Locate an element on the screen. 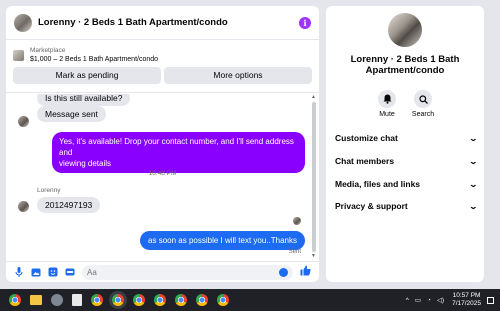  conversation-name-line: Apartment/condo is located at coordinates (405, 70).